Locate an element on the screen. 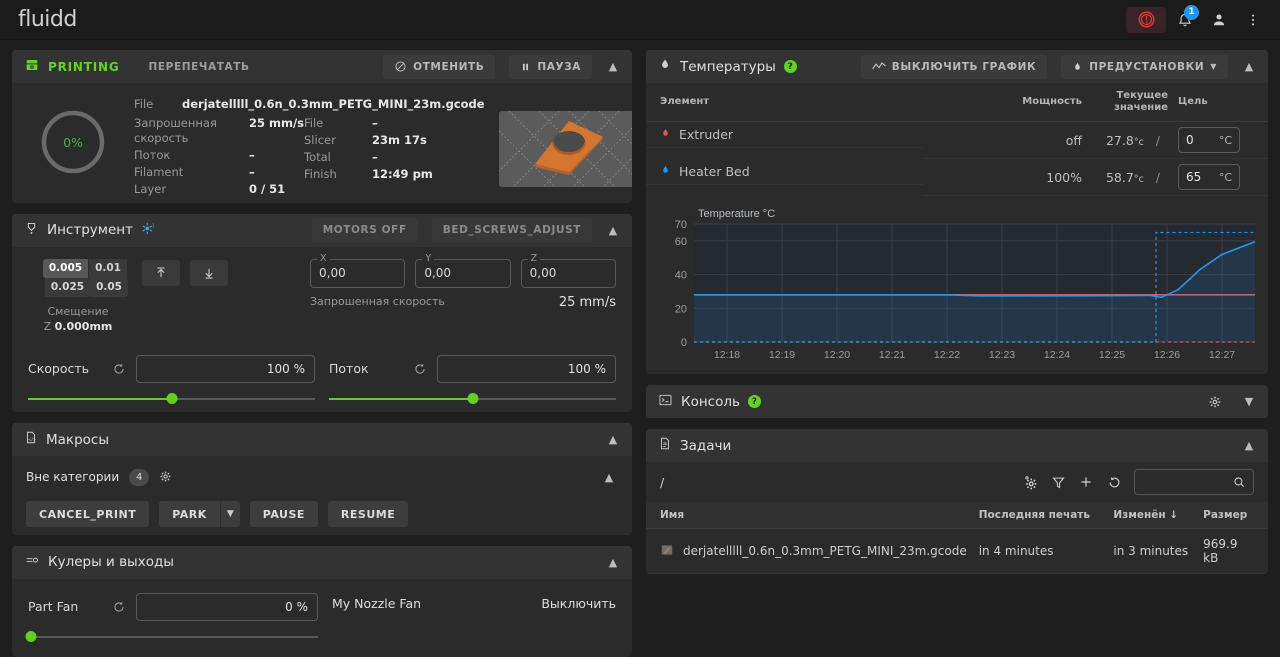  nozzle-fan-toggle-button: Выключить is located at coordinates (578, 603).